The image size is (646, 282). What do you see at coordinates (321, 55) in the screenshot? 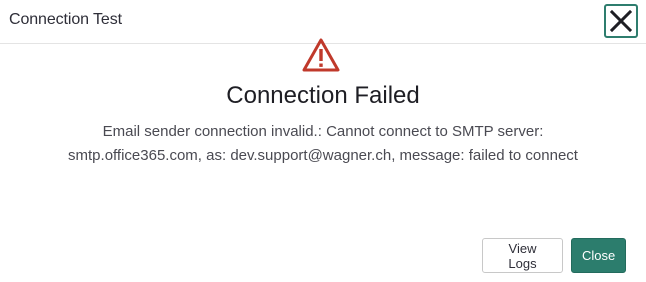
I see `warning-triangle-icon` at bounding box center [321, 55].